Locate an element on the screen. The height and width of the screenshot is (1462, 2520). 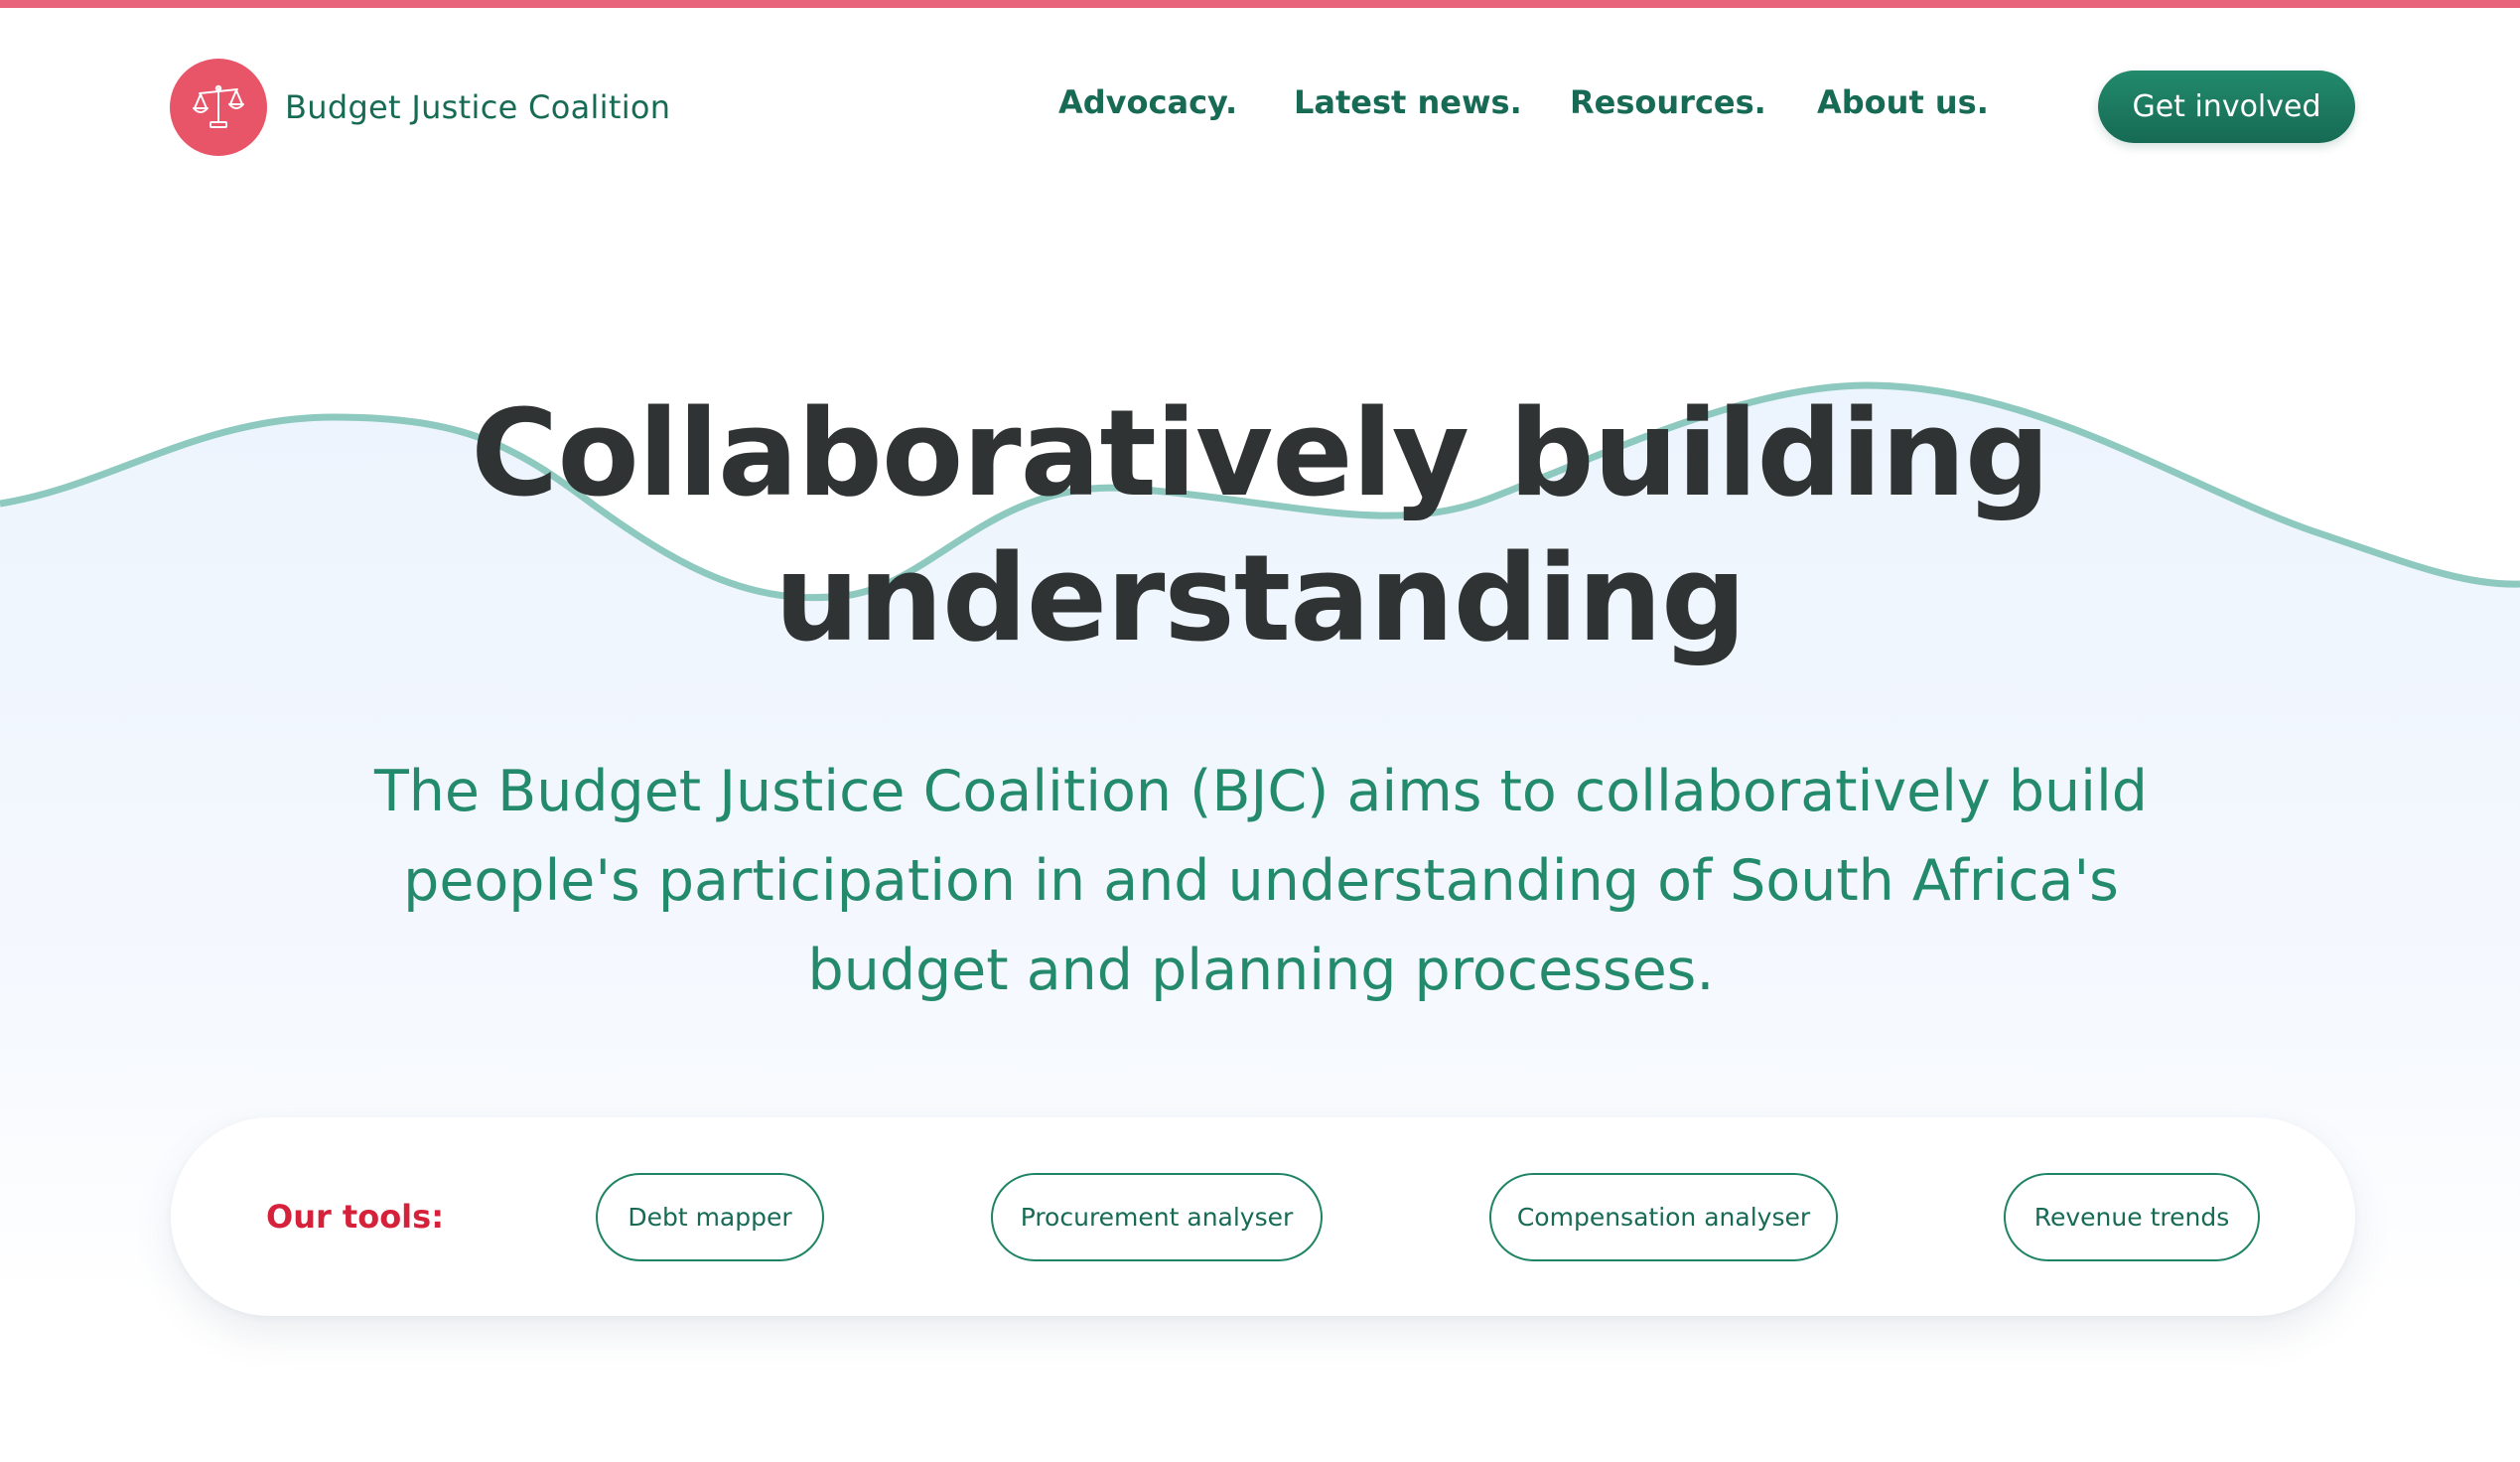
home-logo-link: Budget Justice Coalition is located at coordinates (420, 107).